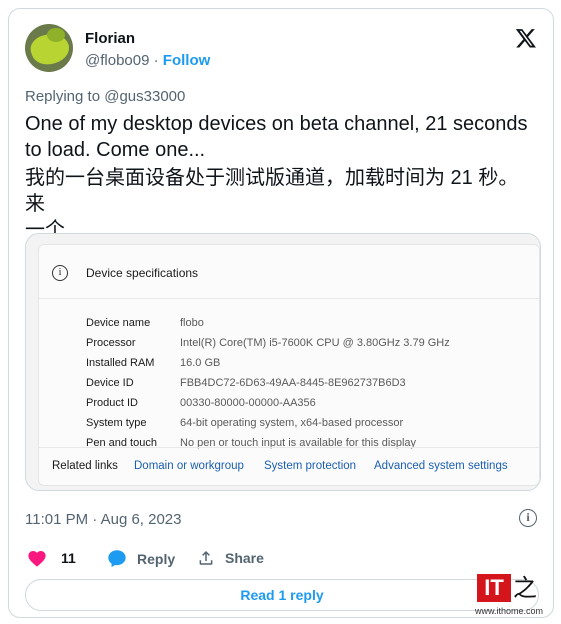  What do you see at coordinates (68, 558) in the screenshot?
I see `like-count: 11` at bounding box center [68, 558].